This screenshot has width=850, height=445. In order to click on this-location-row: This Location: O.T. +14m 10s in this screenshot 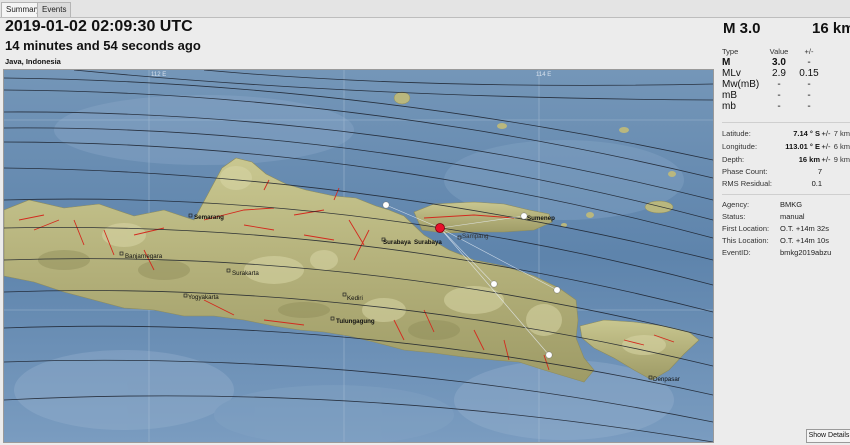, I will do `click(786, 240)`.